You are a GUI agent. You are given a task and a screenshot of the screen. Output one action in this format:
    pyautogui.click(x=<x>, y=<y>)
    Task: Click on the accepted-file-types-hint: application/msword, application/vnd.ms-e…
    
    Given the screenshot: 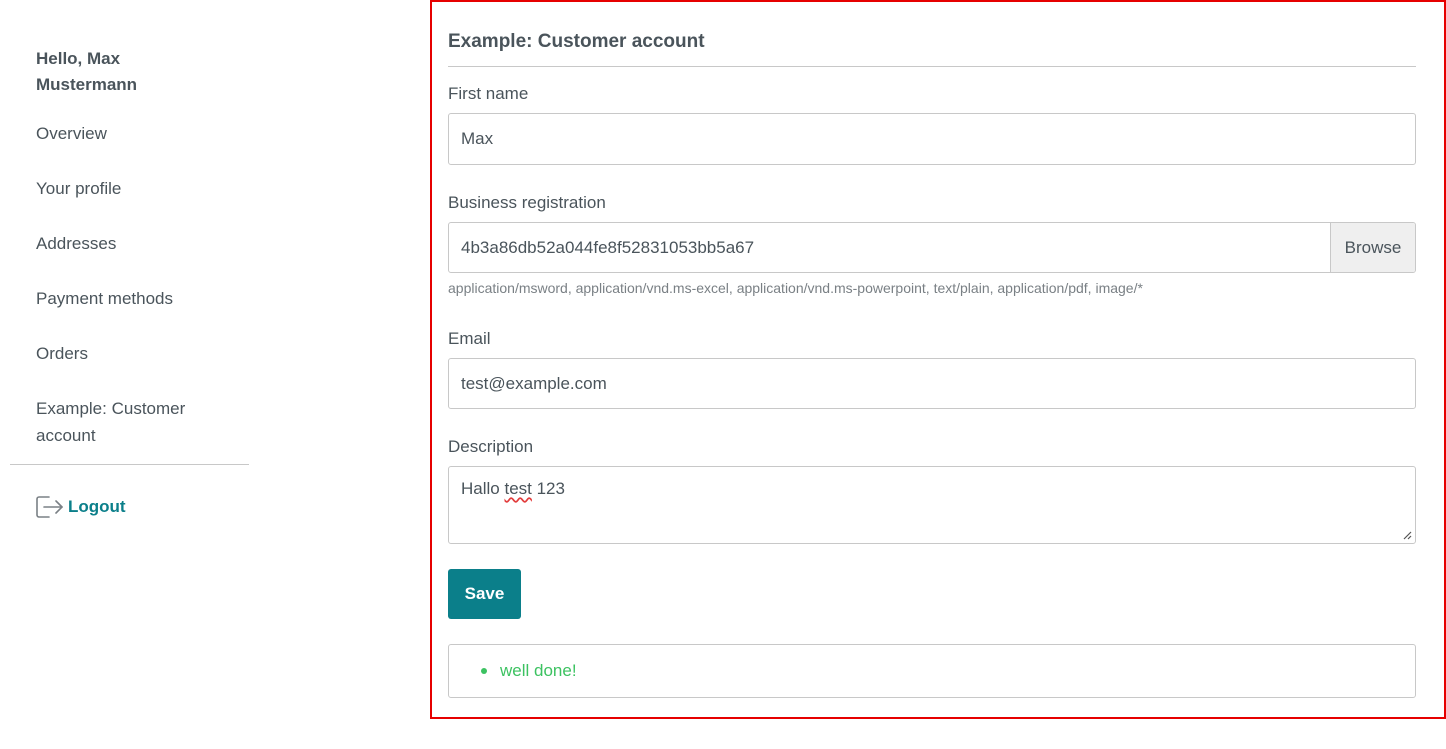 What is the action you would take?
    pyautogui.click(x=795, y=288)
    